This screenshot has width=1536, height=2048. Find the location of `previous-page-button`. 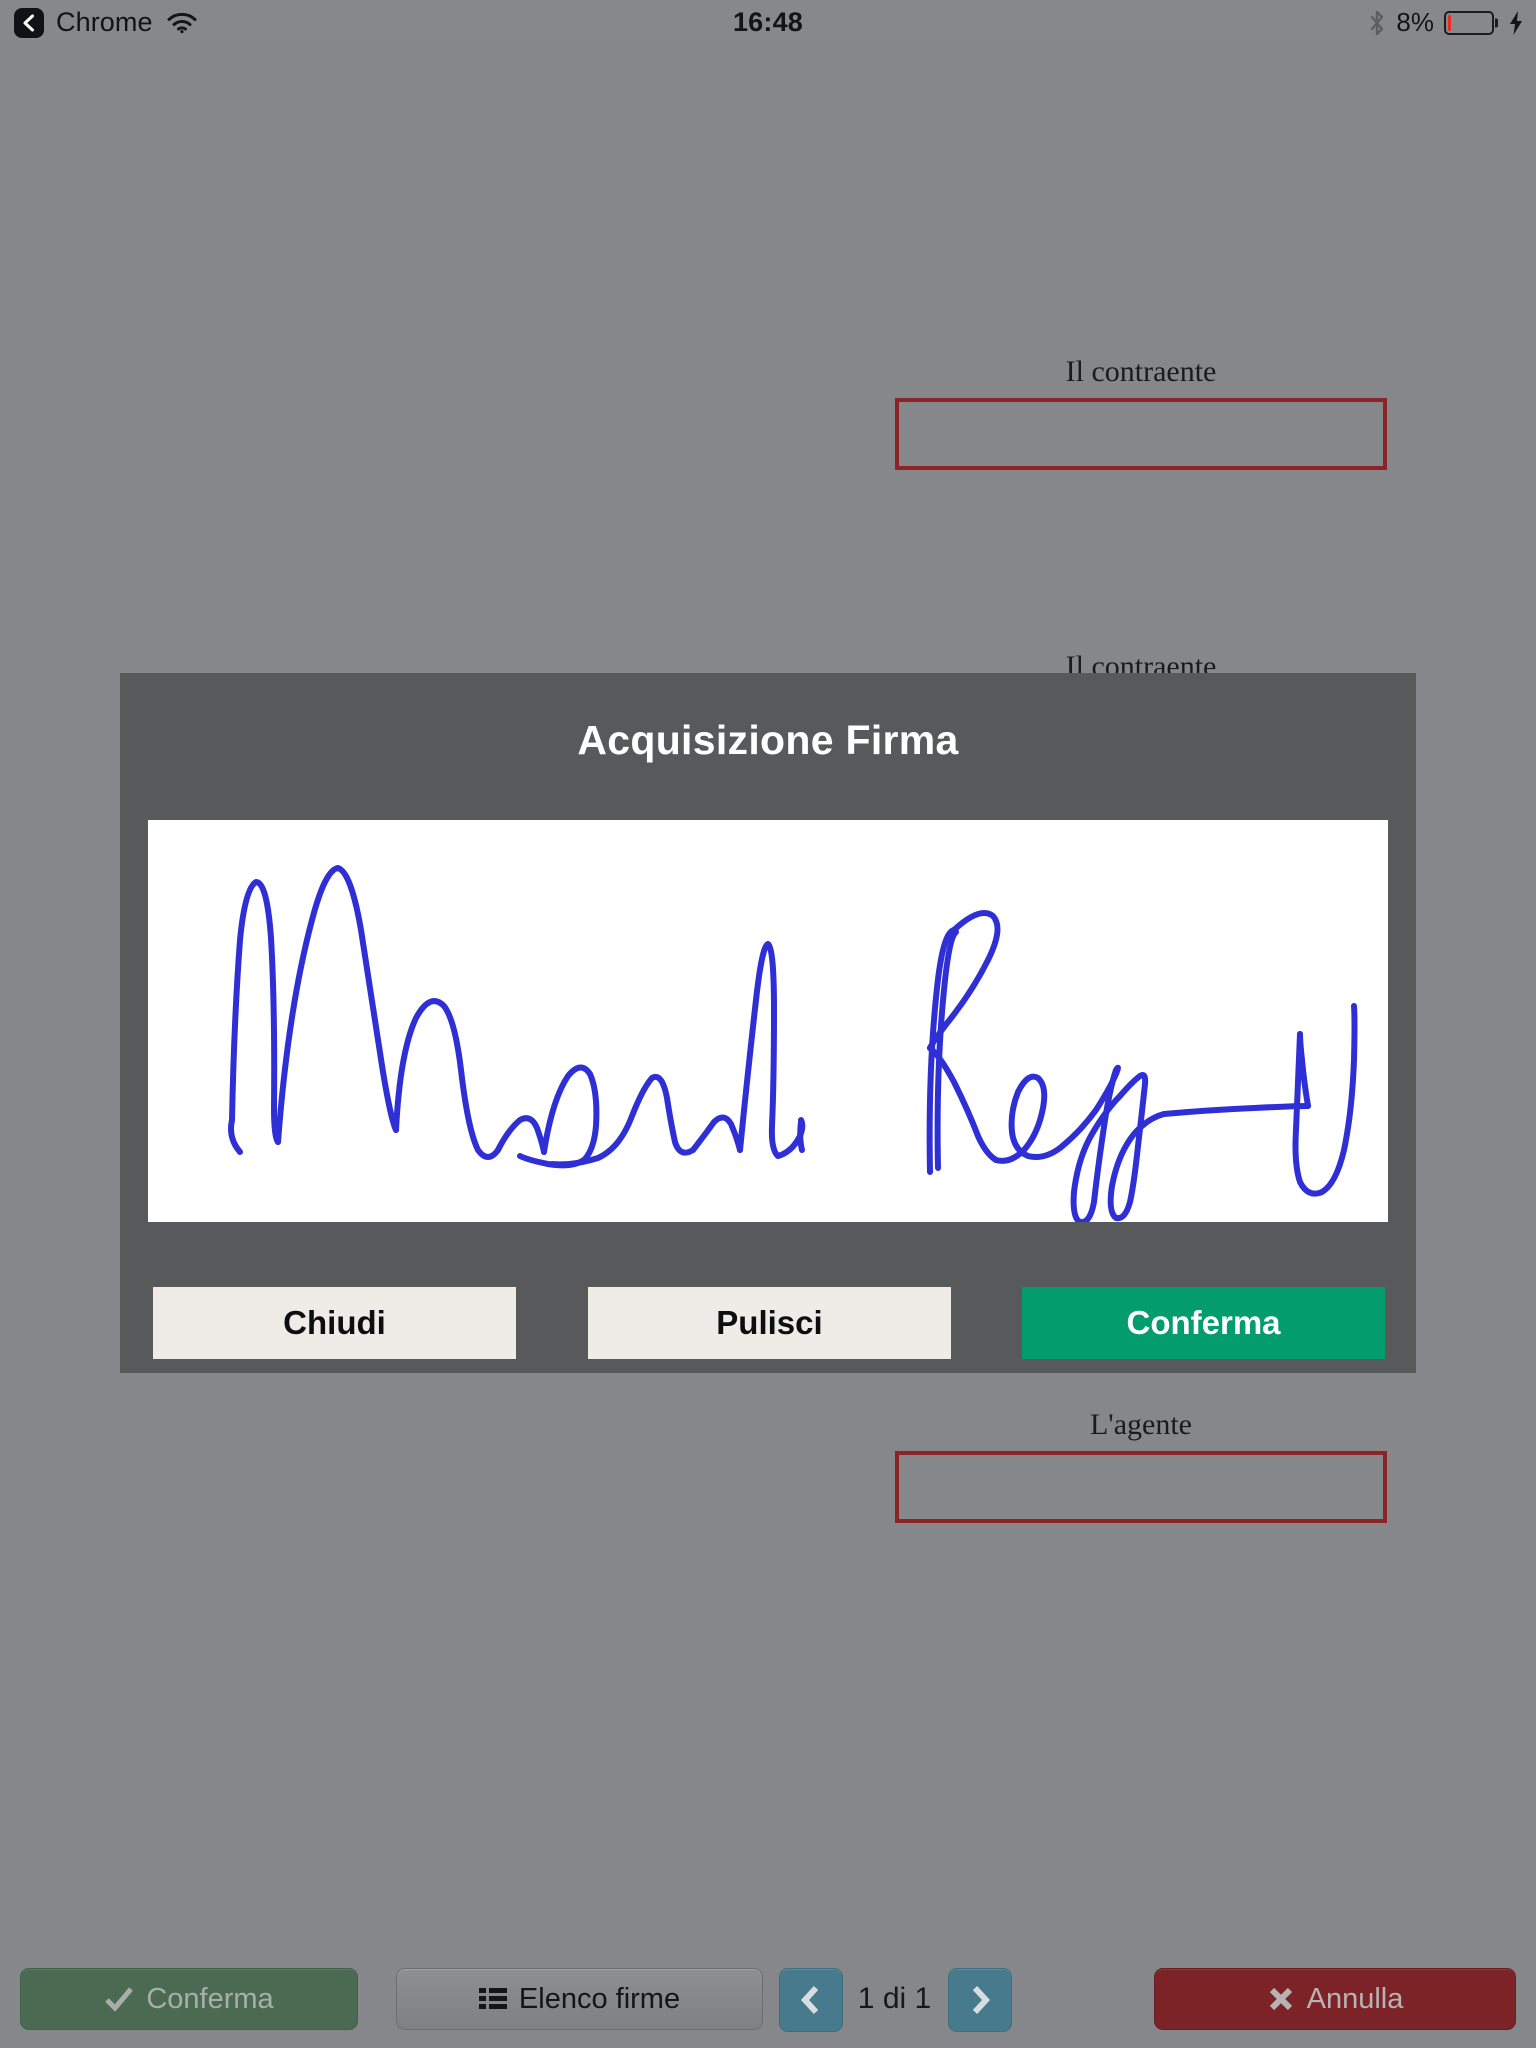

previous-page-button is located at coordinates (811, 2000).